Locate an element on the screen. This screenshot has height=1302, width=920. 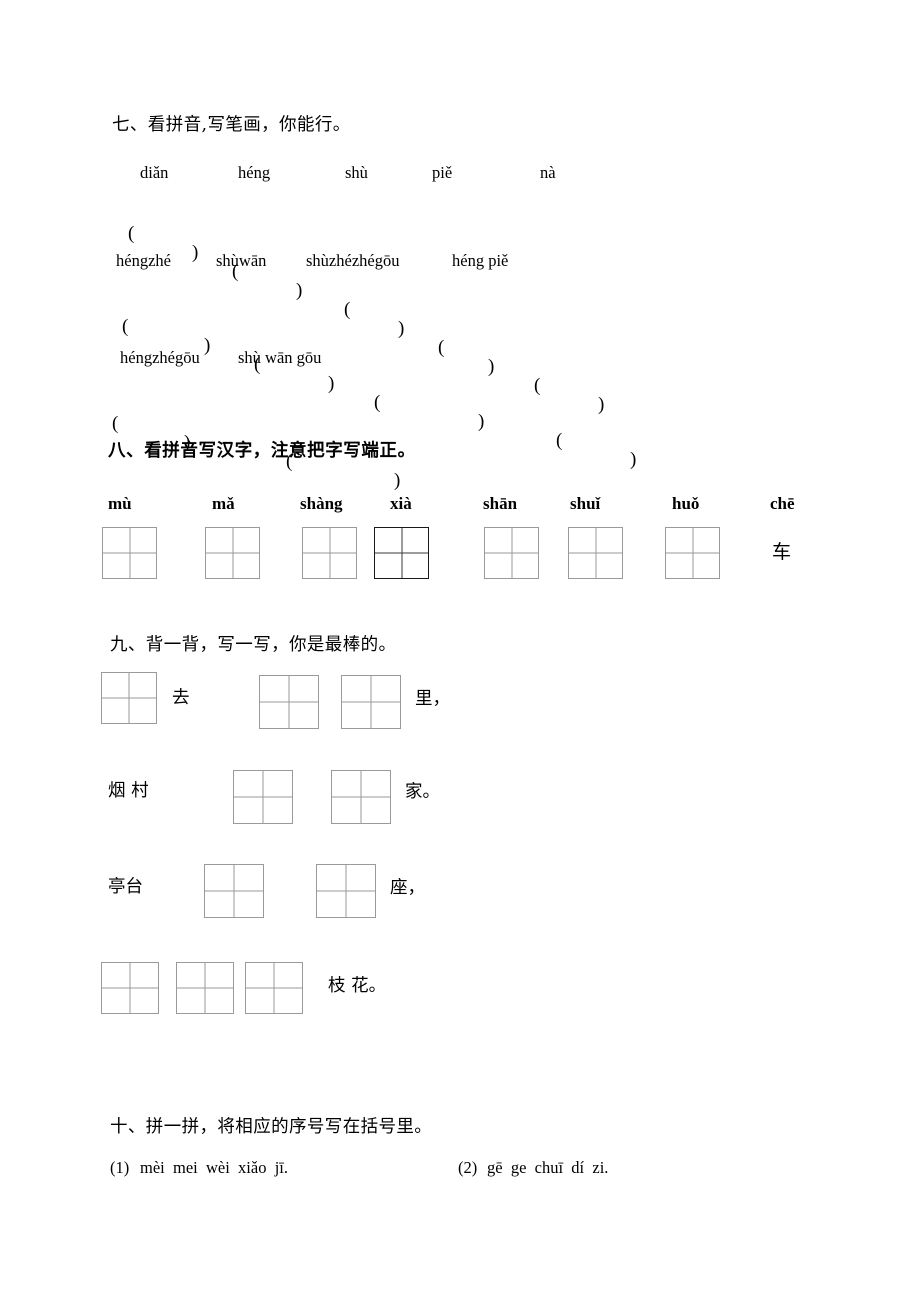
poem-text-zuo: 座， is located at coordinates (407, 888).